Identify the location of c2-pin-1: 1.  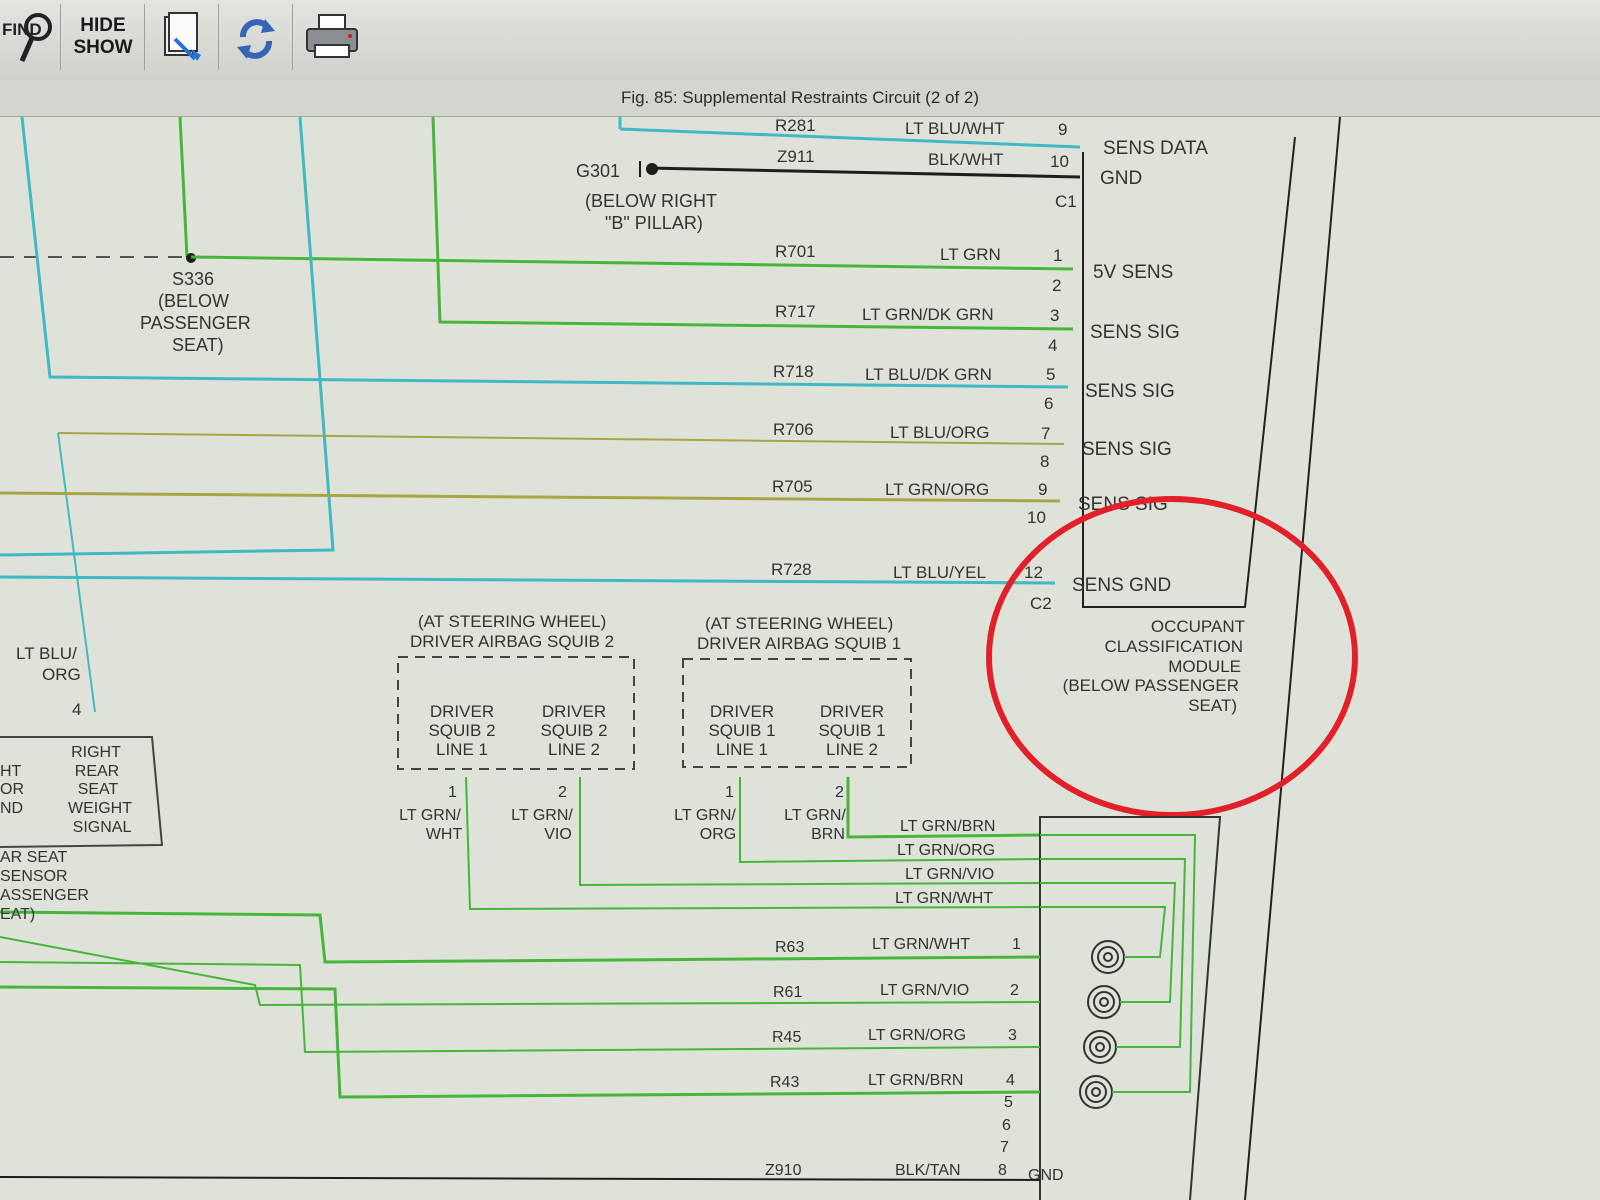
(1057, 255).